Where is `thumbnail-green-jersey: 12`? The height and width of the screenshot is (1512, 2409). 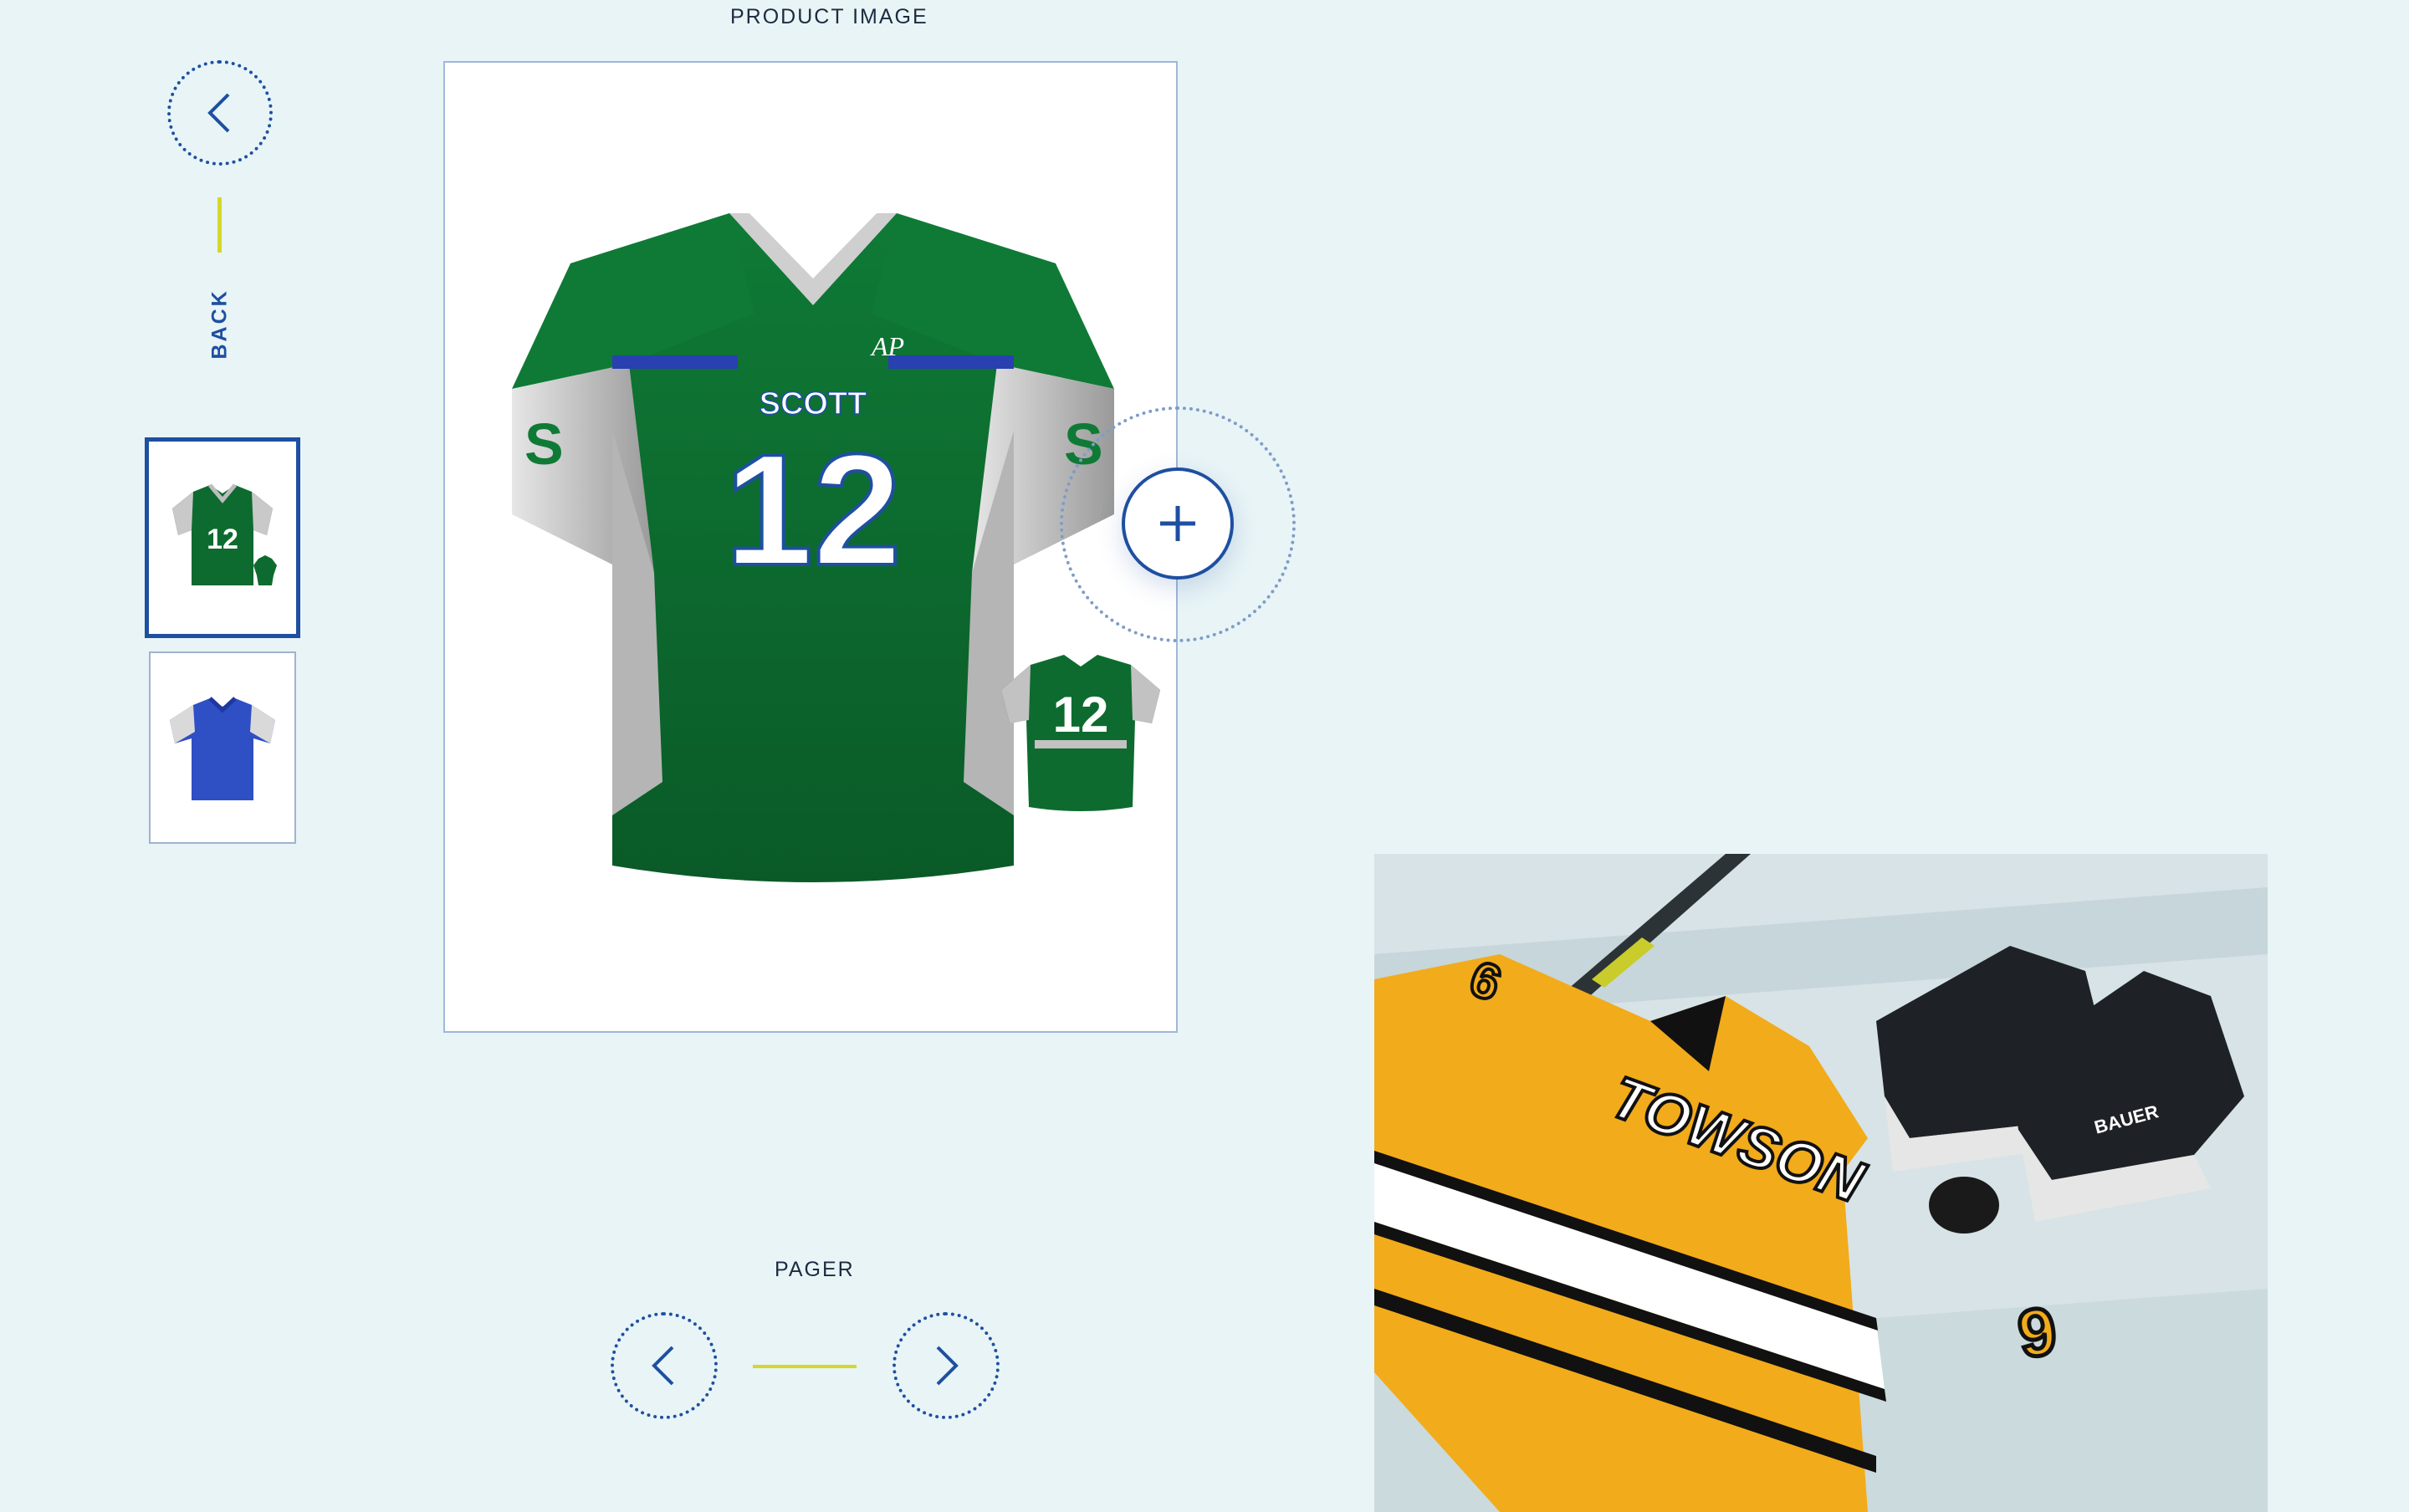
thumbnail-green-jersey: 12 is located at coordinates (222, 537).